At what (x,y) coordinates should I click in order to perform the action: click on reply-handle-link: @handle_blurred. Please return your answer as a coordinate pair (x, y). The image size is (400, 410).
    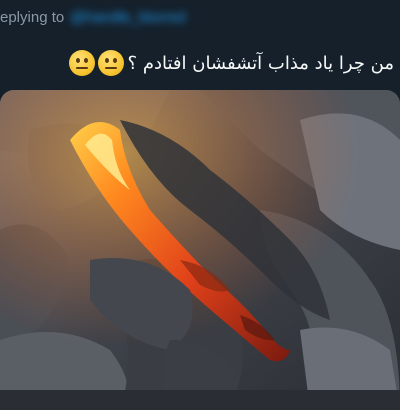
    Looking at the image, I should click on (127, 17).